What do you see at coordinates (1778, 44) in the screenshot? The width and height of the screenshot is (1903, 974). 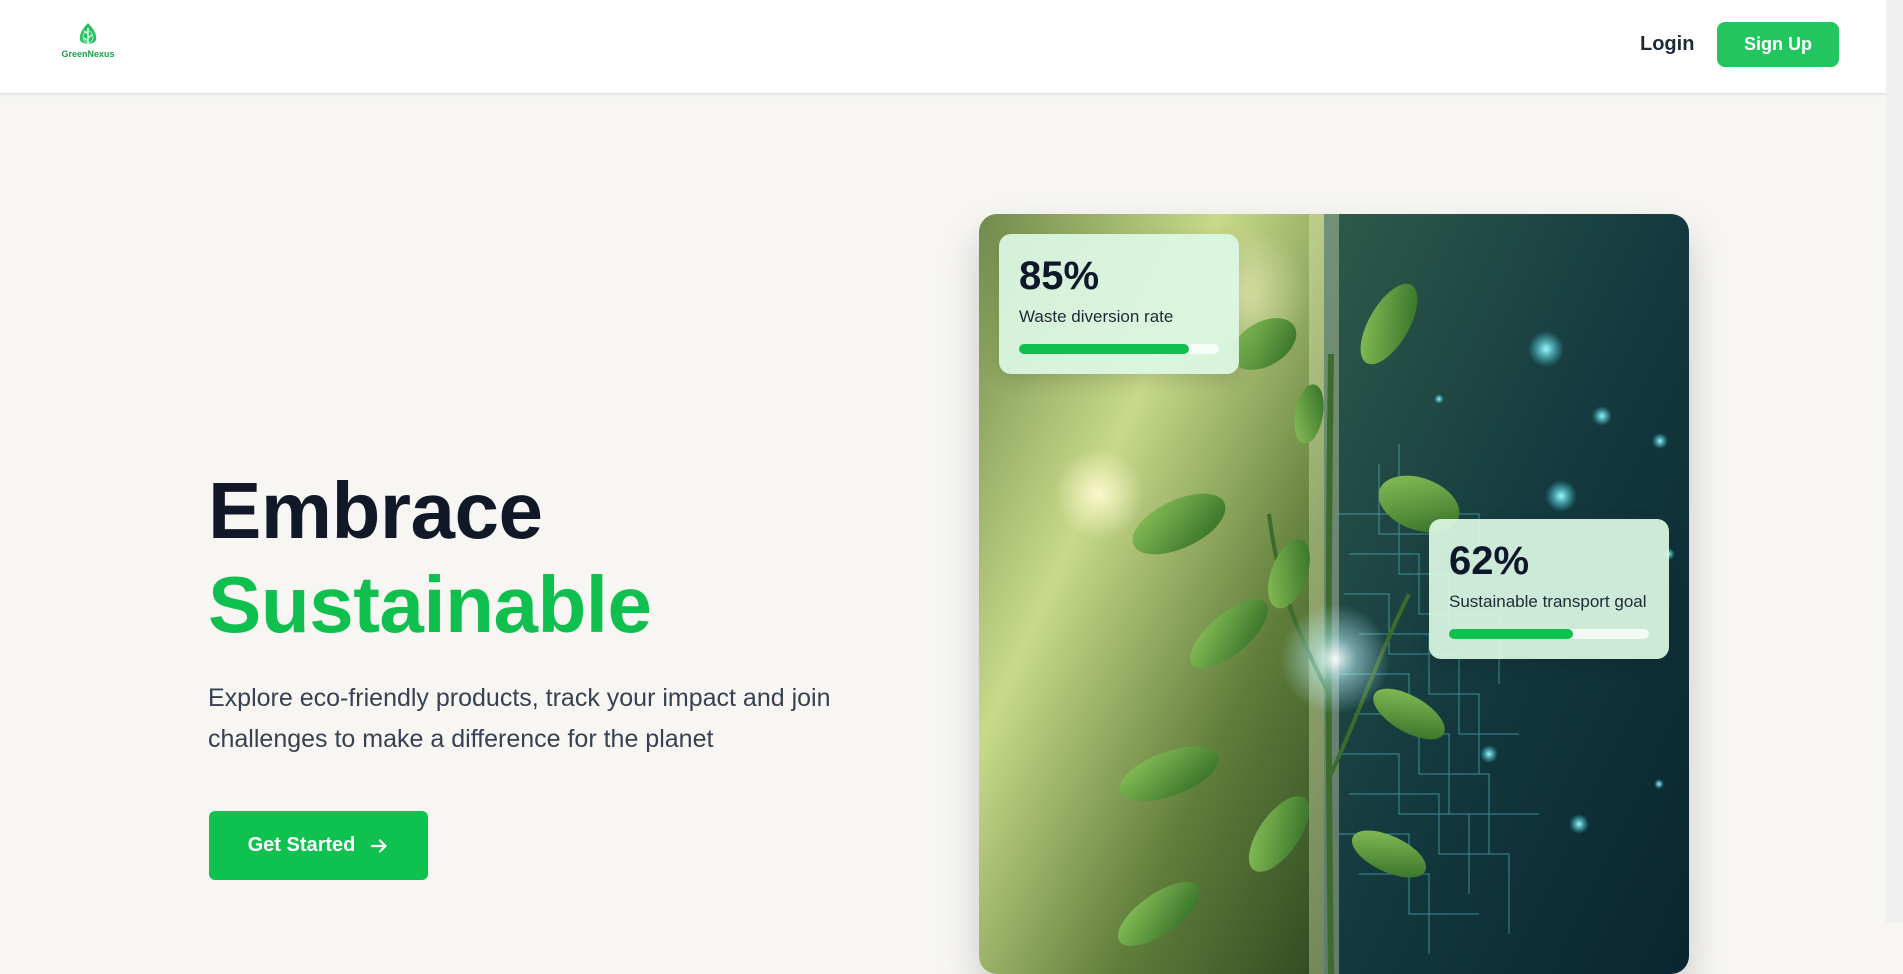 I see `signup-button: Sign Up` at bounding box center [1778, 44].